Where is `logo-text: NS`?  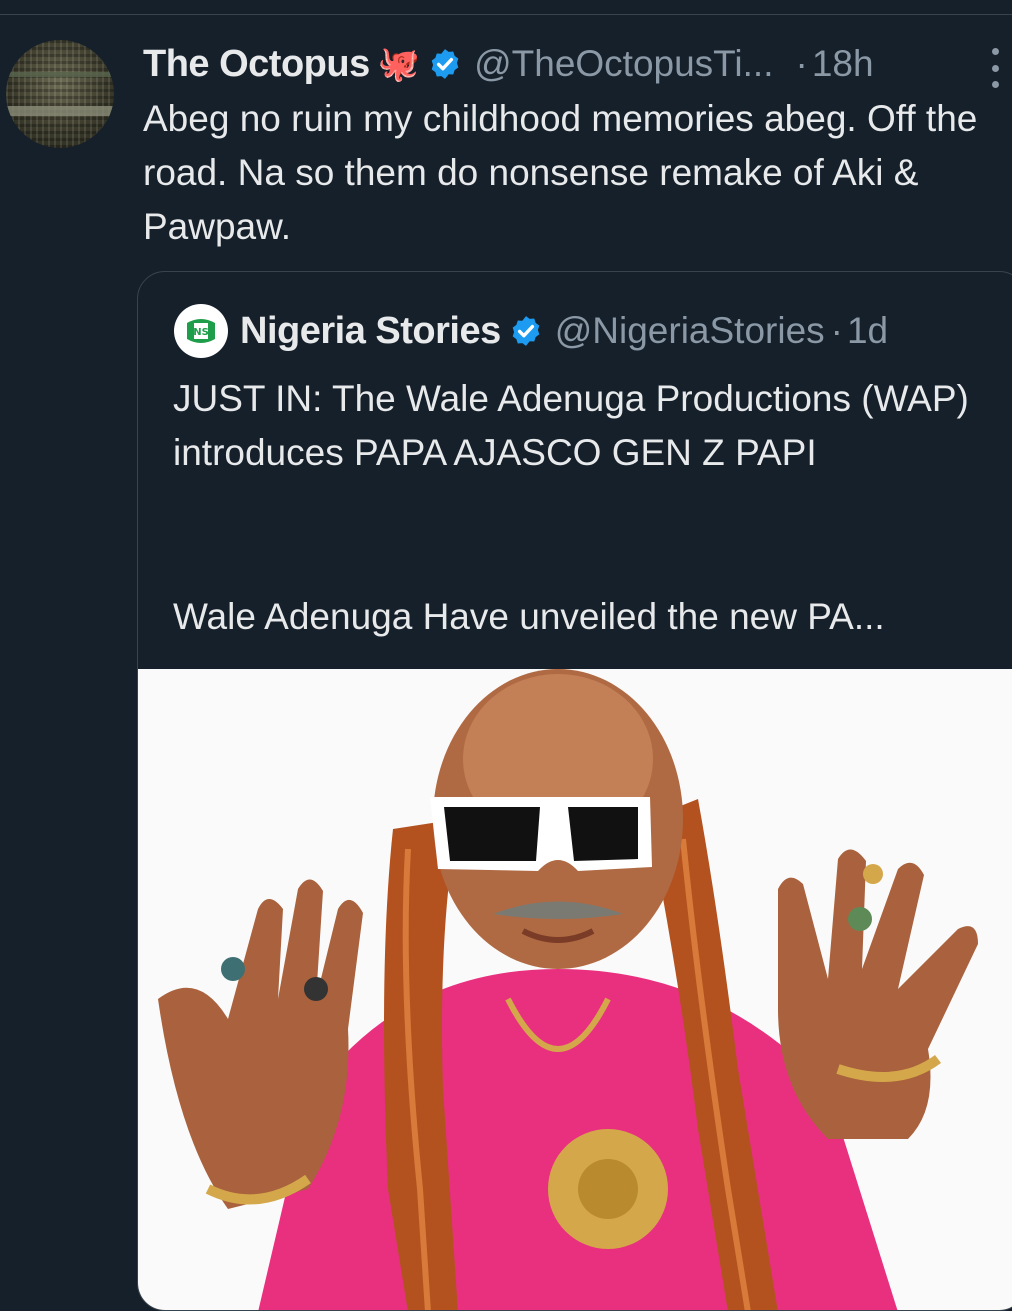 logo-text: NS is located at coordinates (201, 332).